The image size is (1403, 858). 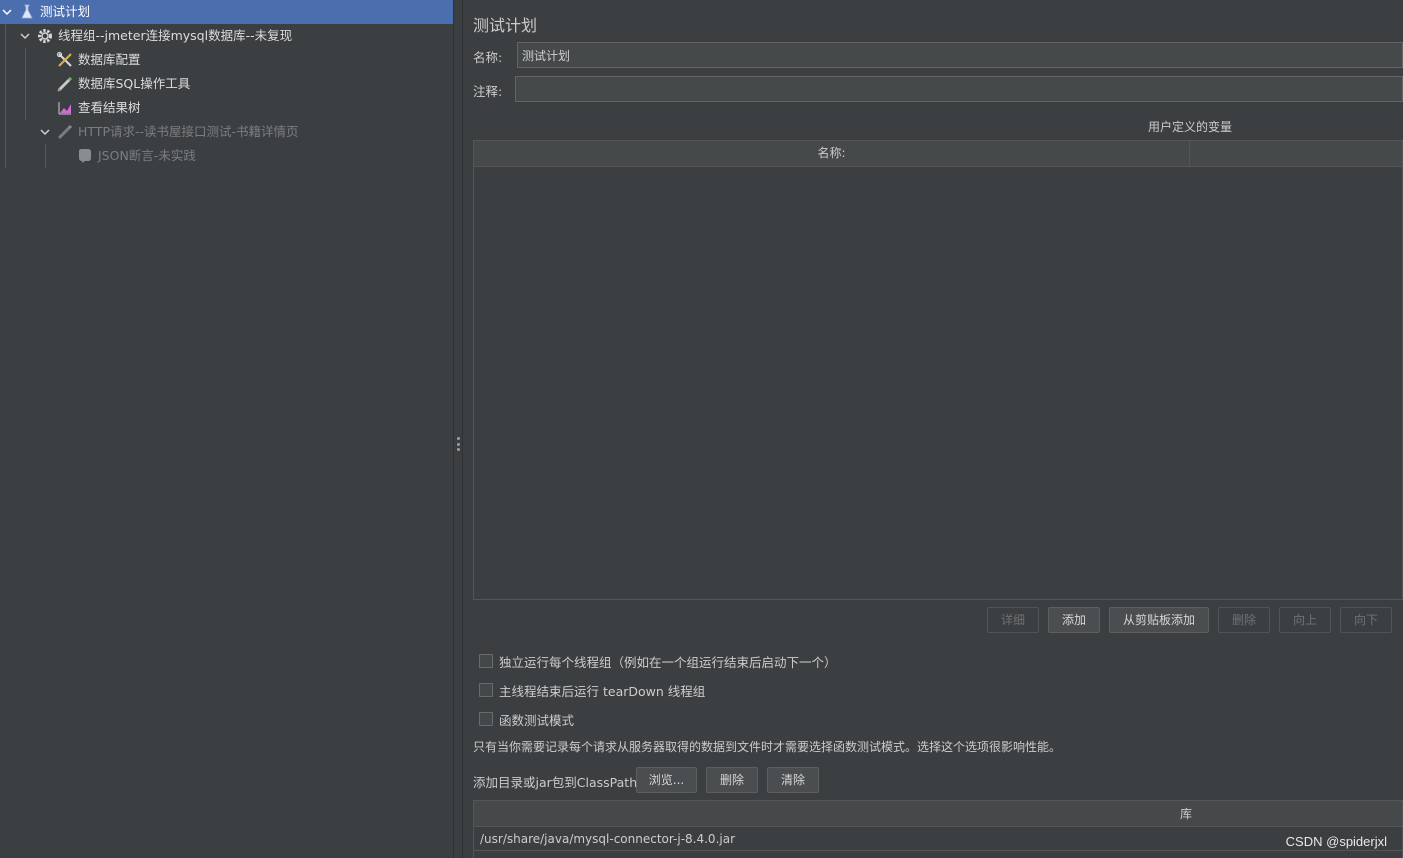 What do you see at coordinates (109, 59) in the screenshot?
I see `tree-item-label: 数据库配置` at bounding box center [109, 59].